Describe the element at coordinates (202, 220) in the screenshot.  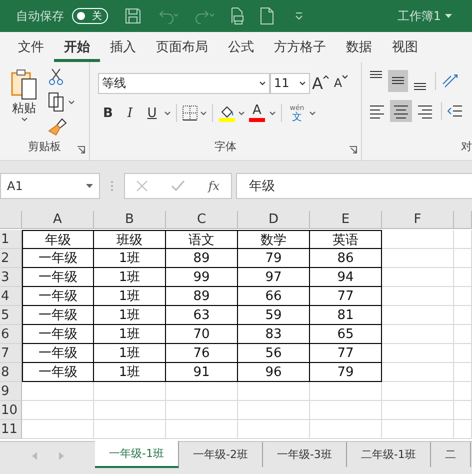
I see `column-header: C` at that location.